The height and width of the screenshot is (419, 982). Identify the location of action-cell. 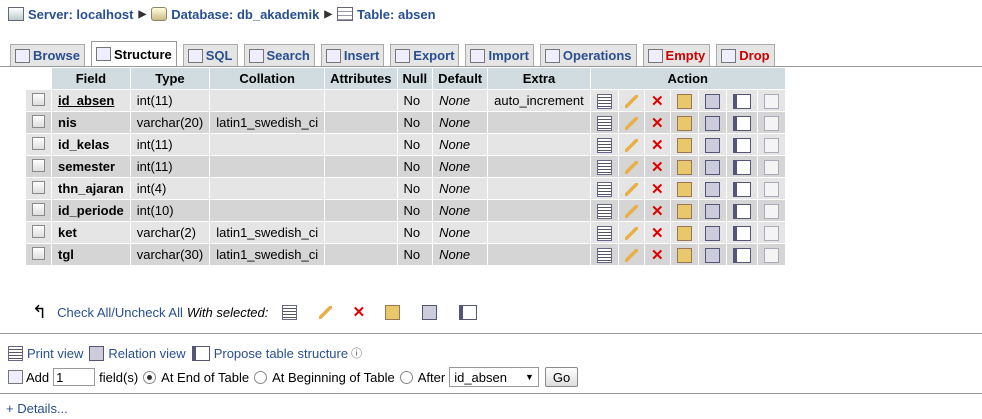
(741, 122).